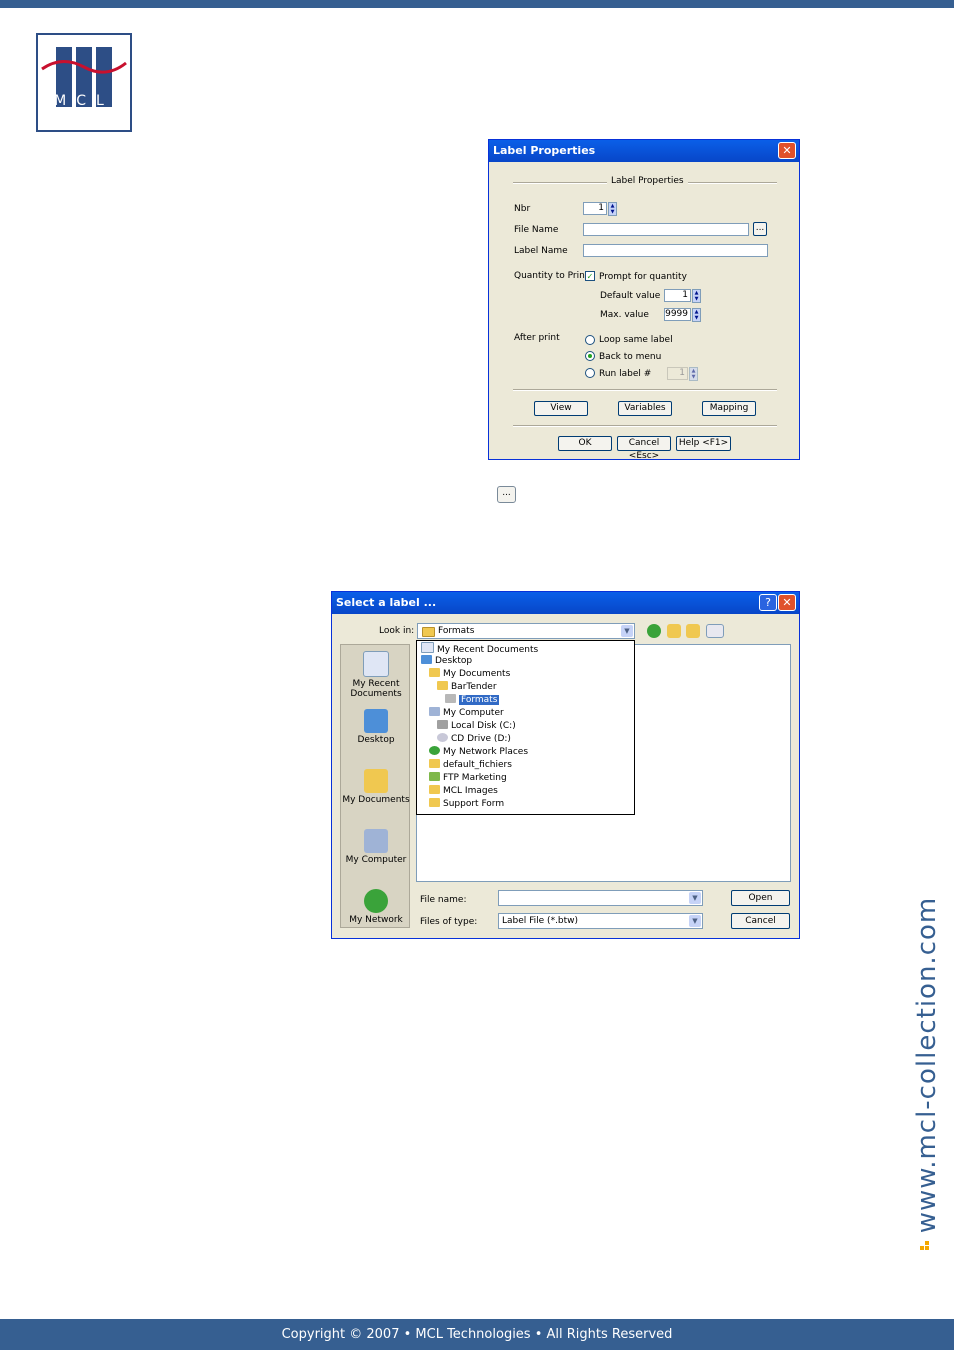 This screenshot has height=1350, width=954. I want to click on place-my-network: My Network, so click(376, 907).